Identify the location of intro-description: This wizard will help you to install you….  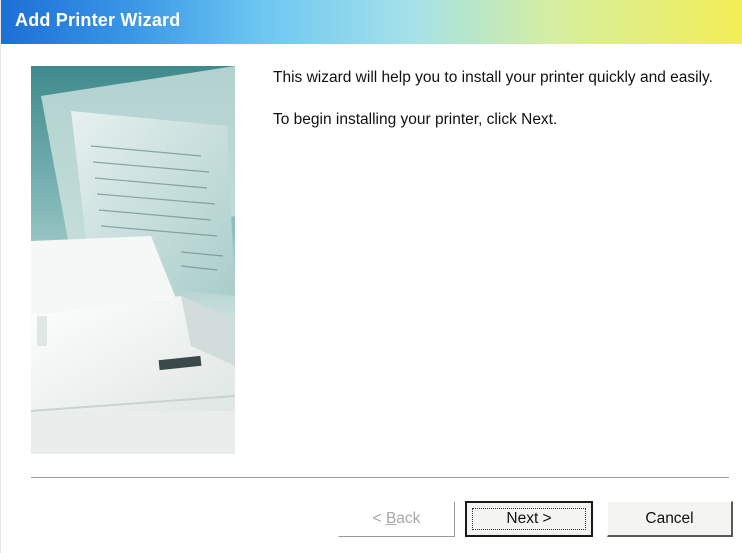
(493, 77).